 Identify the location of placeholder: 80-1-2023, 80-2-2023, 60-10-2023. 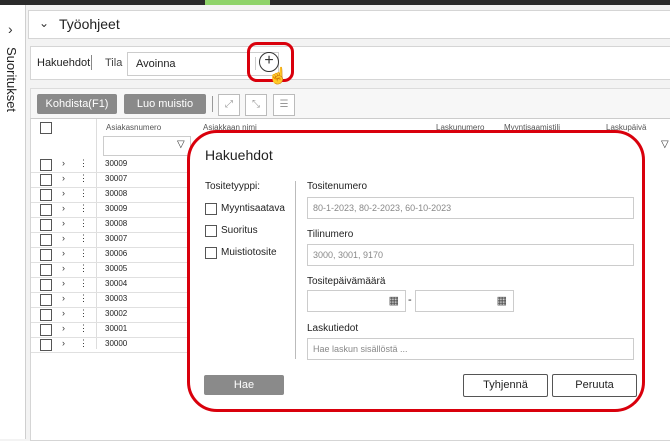
(382, 208).